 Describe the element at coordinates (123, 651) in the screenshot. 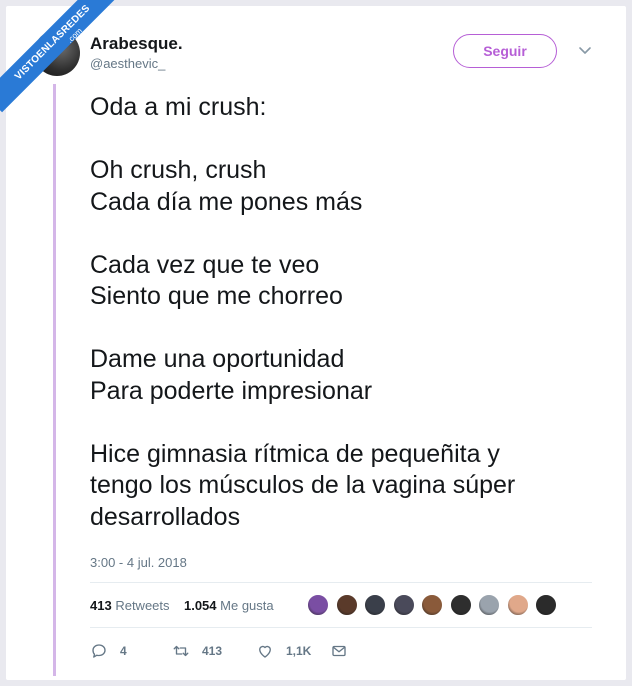

I see `reply-count: 4` at that location.